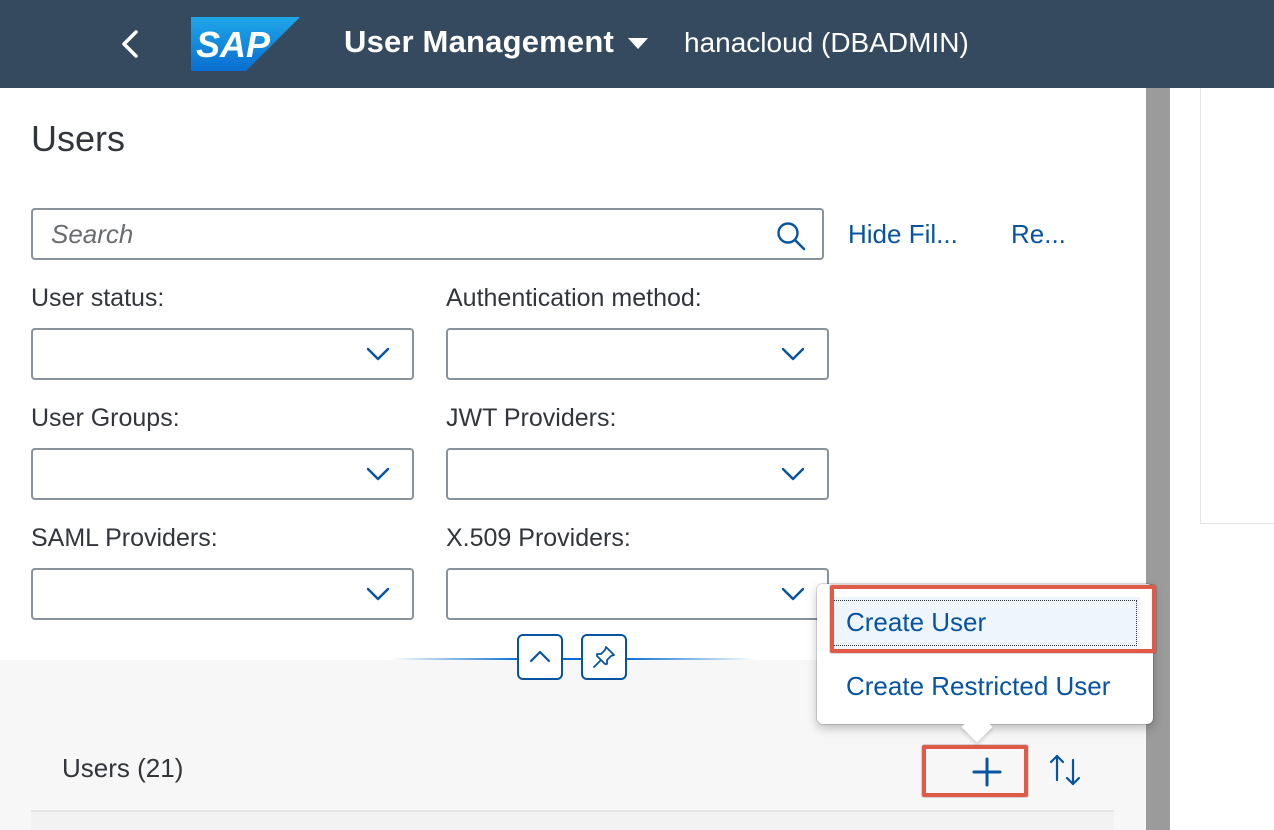 This screenshot has height=830, width=1274. I want to click on sort-icon, so click(1065, 770).